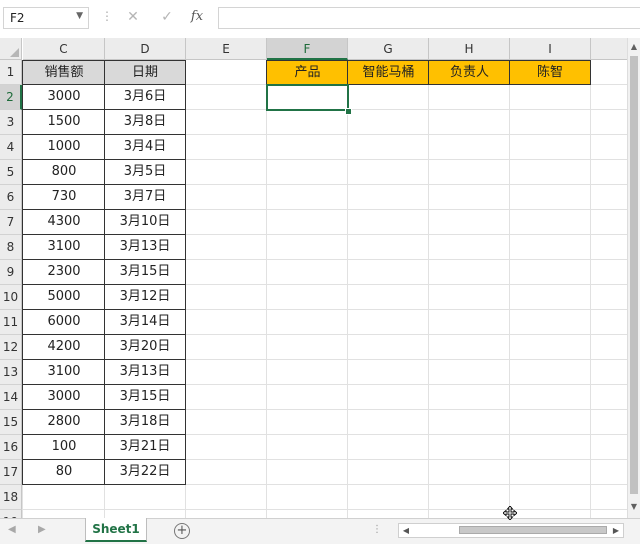 The height and width of the screenshot is (544, 640). I want to click on row-header-18: 18, so click(11, 497).